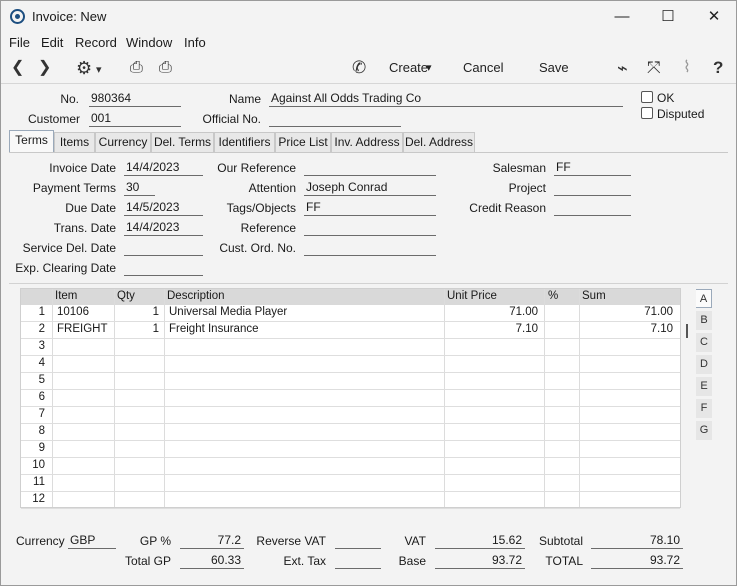 Image resolution: width=737 pixels, height=586 pixels. Describe the element at coordinates (350, 398) in the screenshot. I see `table-row: 6` at that location.